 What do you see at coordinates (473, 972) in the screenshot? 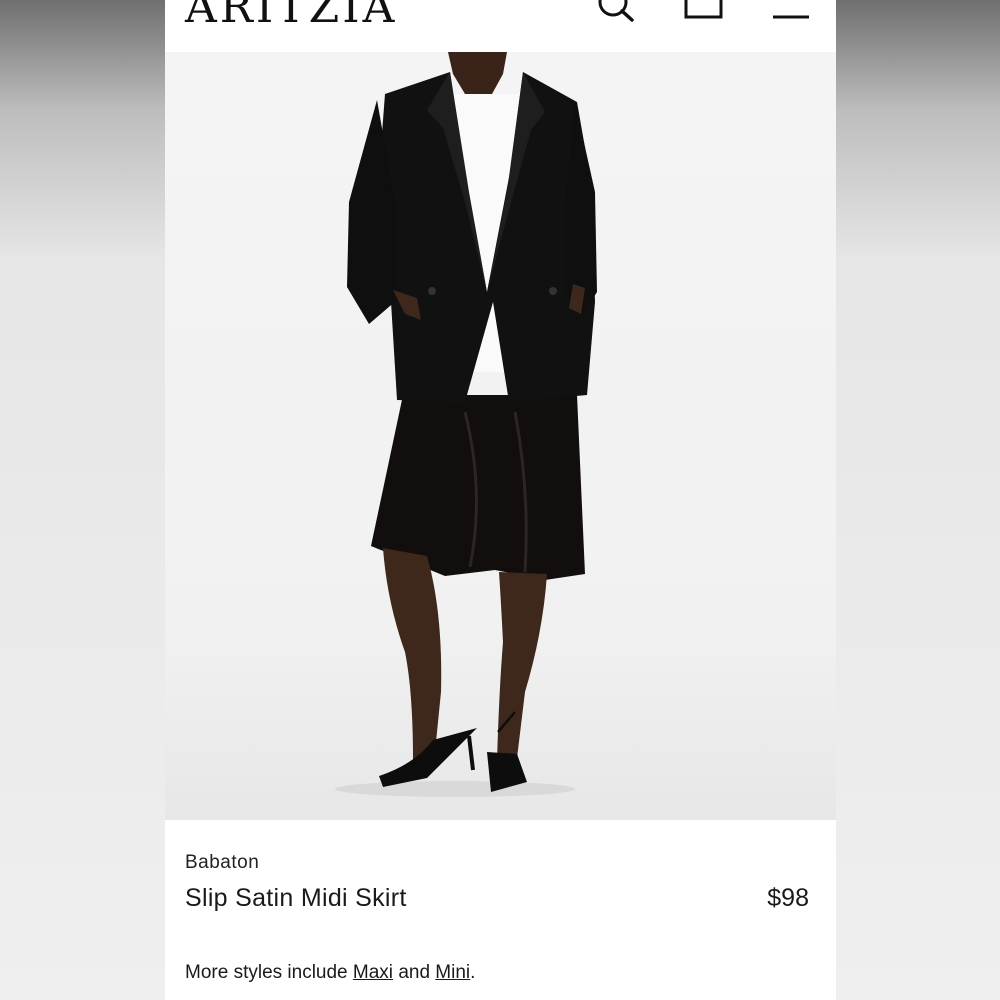
I see `more-styles-suffix: .` at bounding box center [473, 972].